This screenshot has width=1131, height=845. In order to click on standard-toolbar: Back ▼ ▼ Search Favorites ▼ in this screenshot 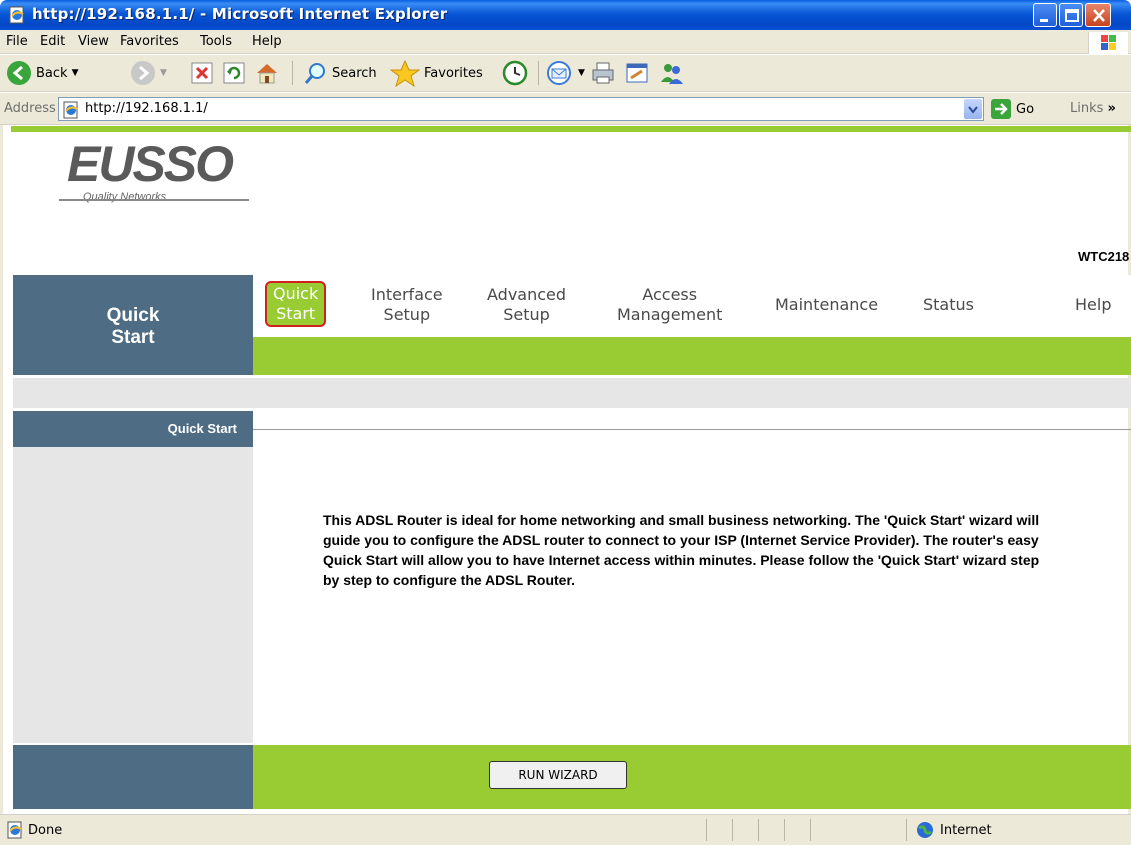, I will do `click(565, 73)`.